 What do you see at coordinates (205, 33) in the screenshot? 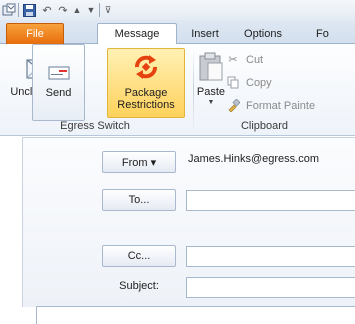
I see `tab-insert: Insert` at bounding box center [205, 33].